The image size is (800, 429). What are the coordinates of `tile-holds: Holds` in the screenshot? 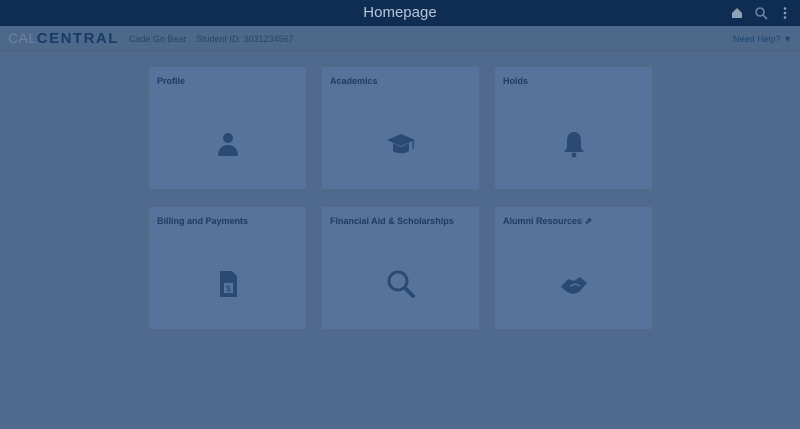 It's located at (573, 128).